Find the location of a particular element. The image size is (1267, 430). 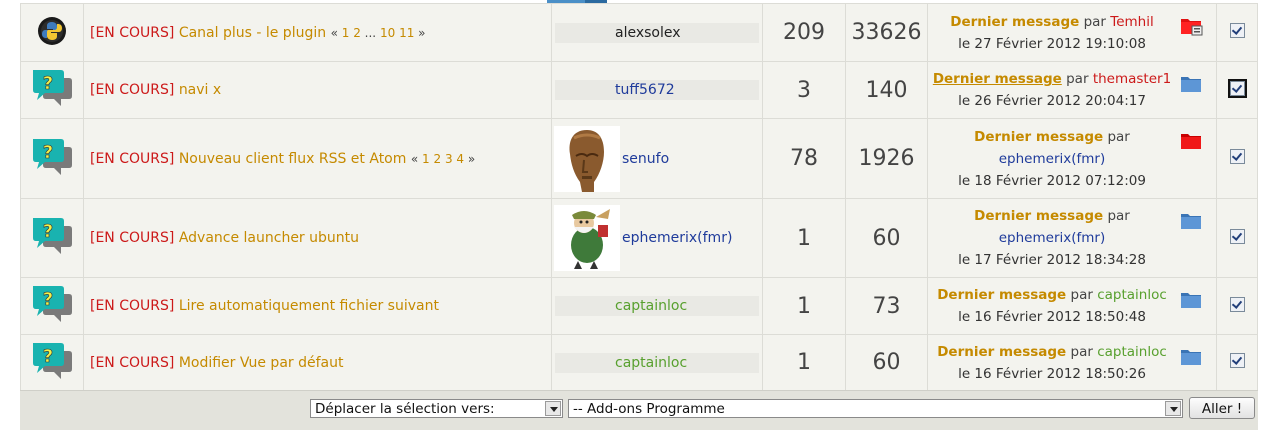

page-link-3: 3 is located at coordinates (449, 159).